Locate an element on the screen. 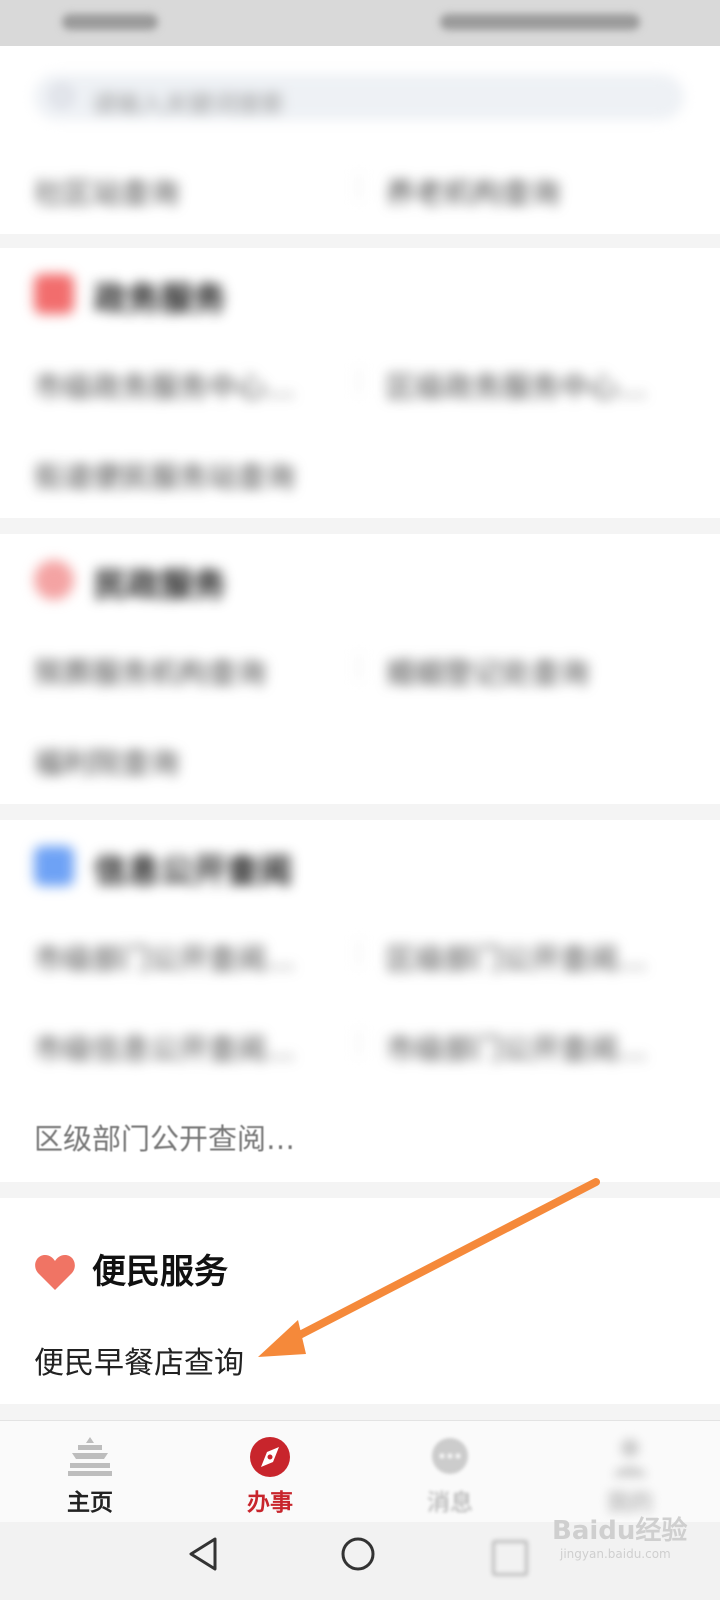  baidu-watermark: Baidu经验 jingyan.baidu.com is located at coordinates (619, 1535).